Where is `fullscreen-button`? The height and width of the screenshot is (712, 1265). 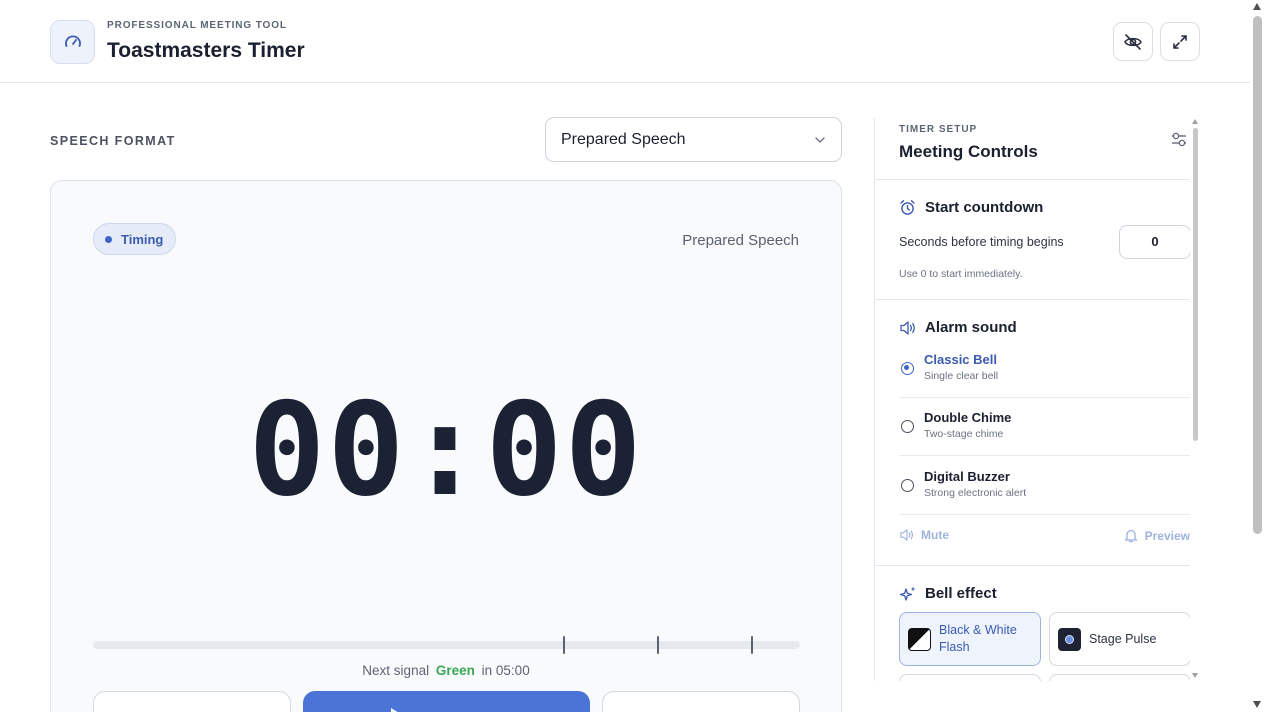
fullscreen-button is located at coordinates (1180, 41).